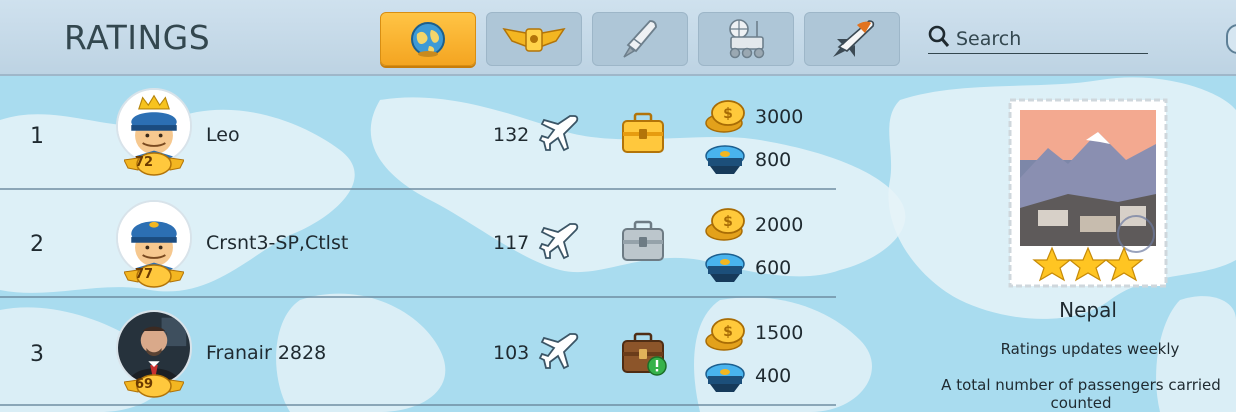 The height and width of the screenshot is (412, 1236). I want to click on rank-number: 3, so click(37, 354).